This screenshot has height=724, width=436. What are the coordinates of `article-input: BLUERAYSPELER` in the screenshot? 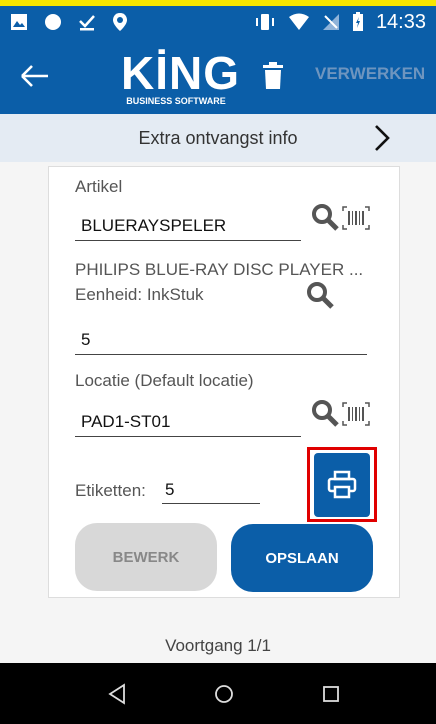 It's located at (188, 228).